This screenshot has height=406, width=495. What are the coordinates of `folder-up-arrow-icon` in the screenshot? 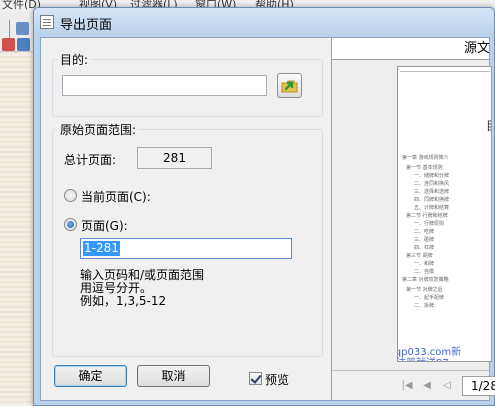 It's located at (289, 86).